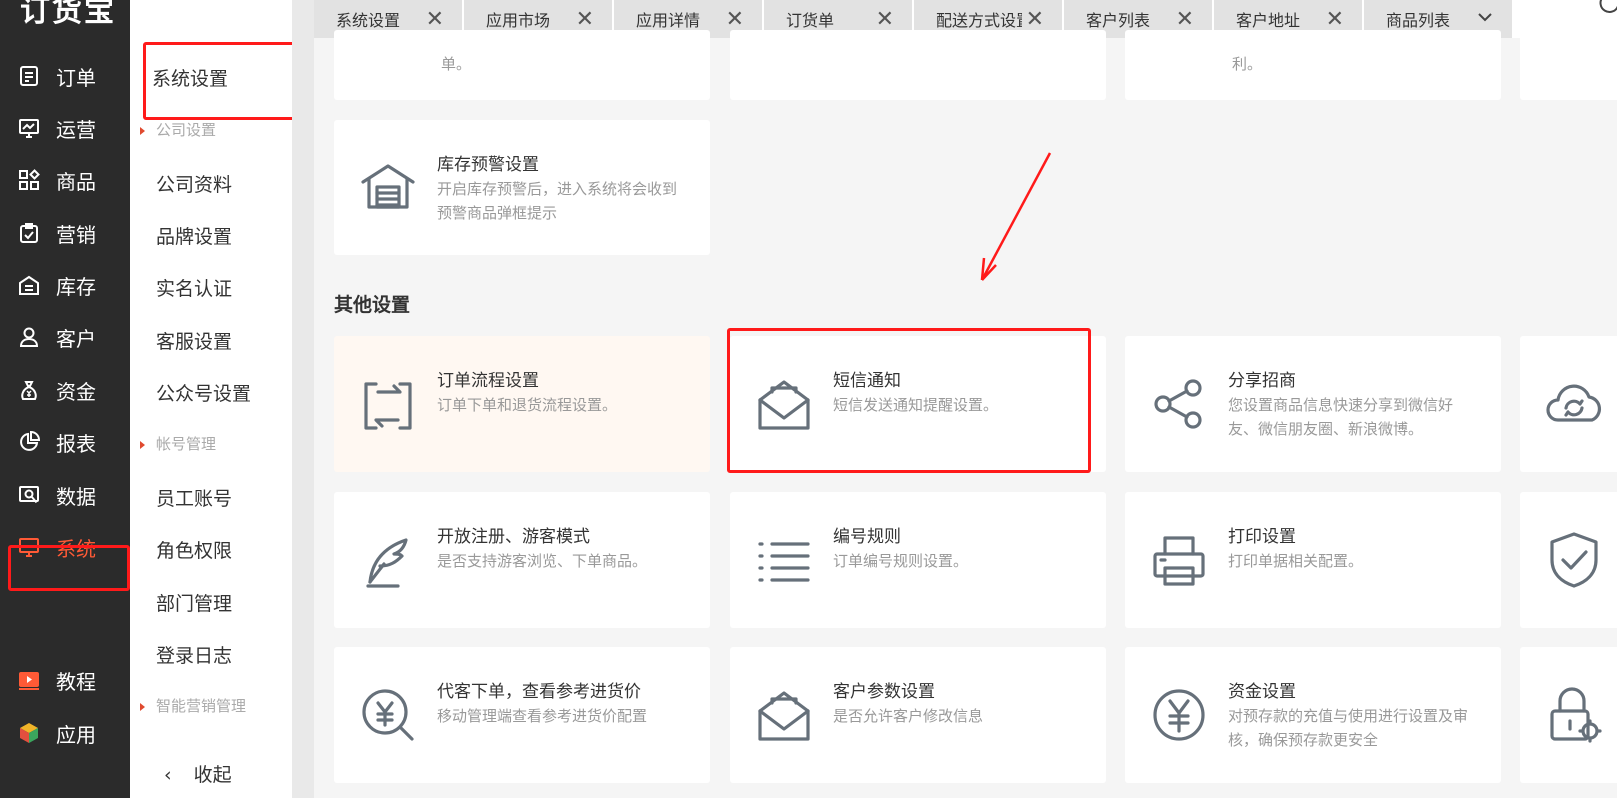  Describe the element at coordinates (522, 715) in the screenshot. I see `card-proxy-order: 代客下单，查看参考进货价 移动管理端查看参考进货价配置` at that location.